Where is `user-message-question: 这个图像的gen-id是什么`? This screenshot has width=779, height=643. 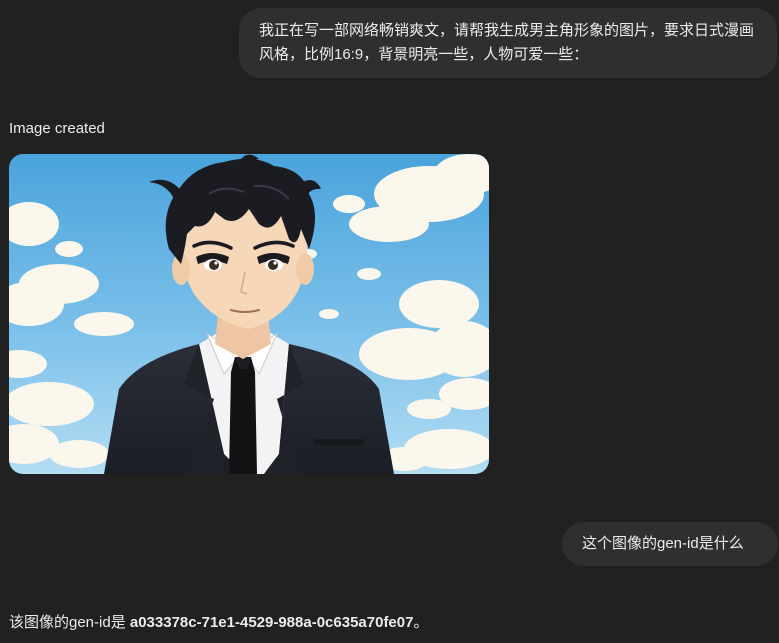 user-message-question: 这个图像的gen-id是什么 is located at coordinates (670, 544).